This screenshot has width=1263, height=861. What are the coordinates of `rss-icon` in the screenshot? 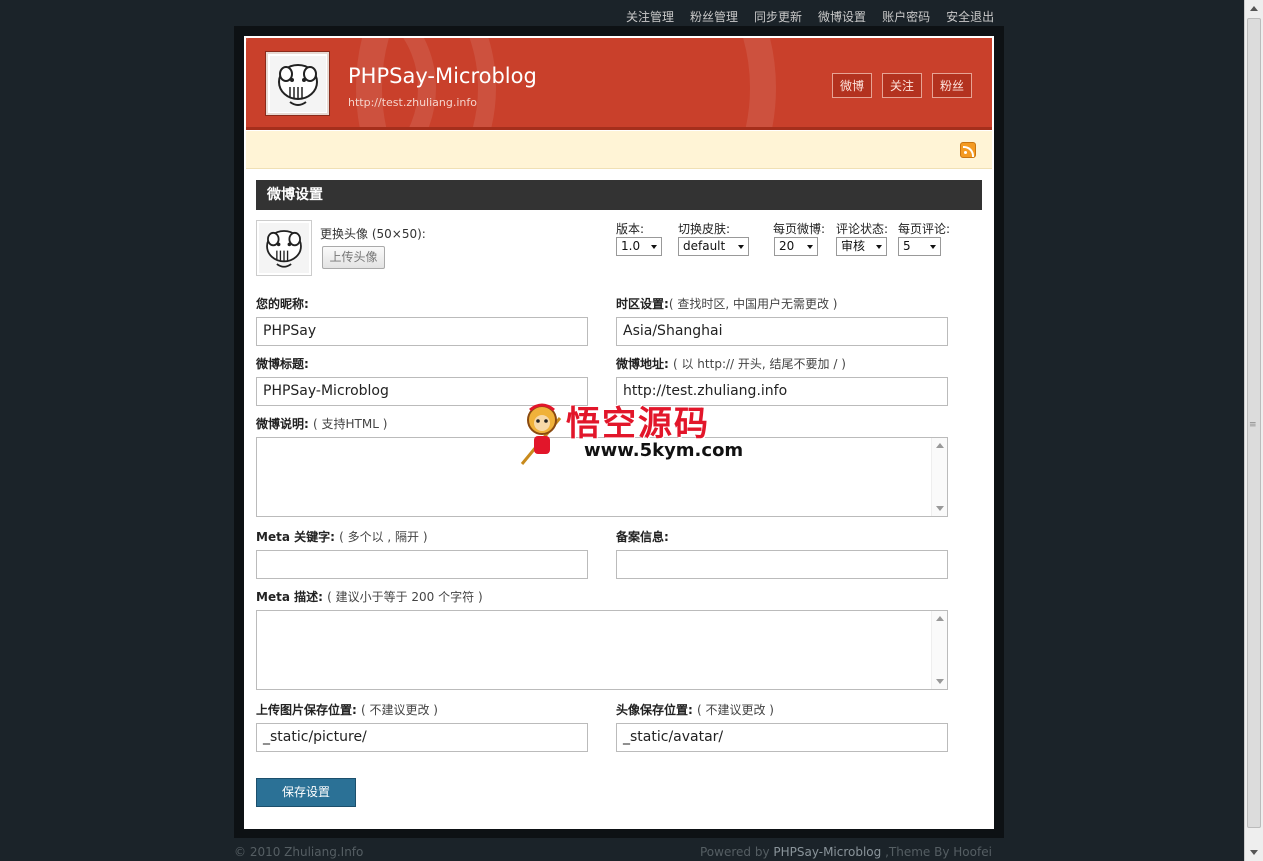 It's located at (968, 150).